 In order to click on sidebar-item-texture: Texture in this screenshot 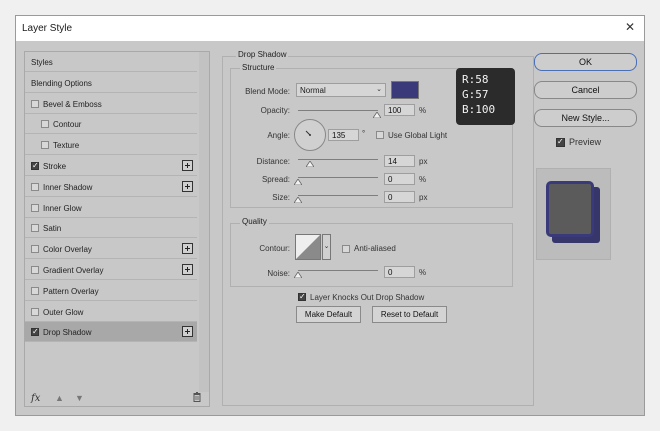, I will do `click(111, 145)`.